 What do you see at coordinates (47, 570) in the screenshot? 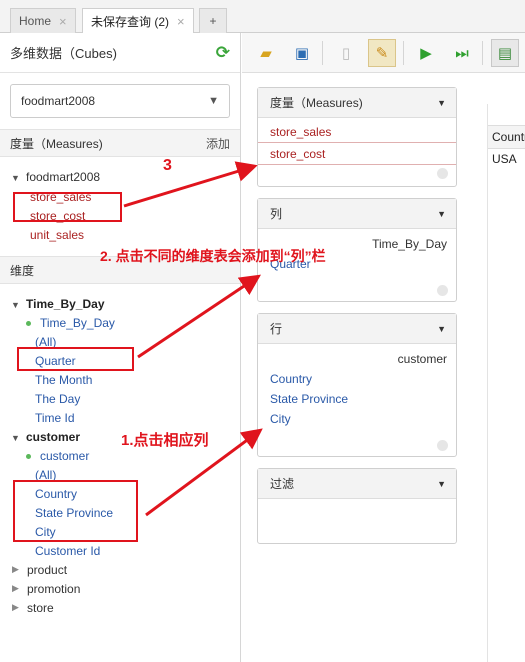
I see `dimension-product: product` at bounding box center [47, 570].